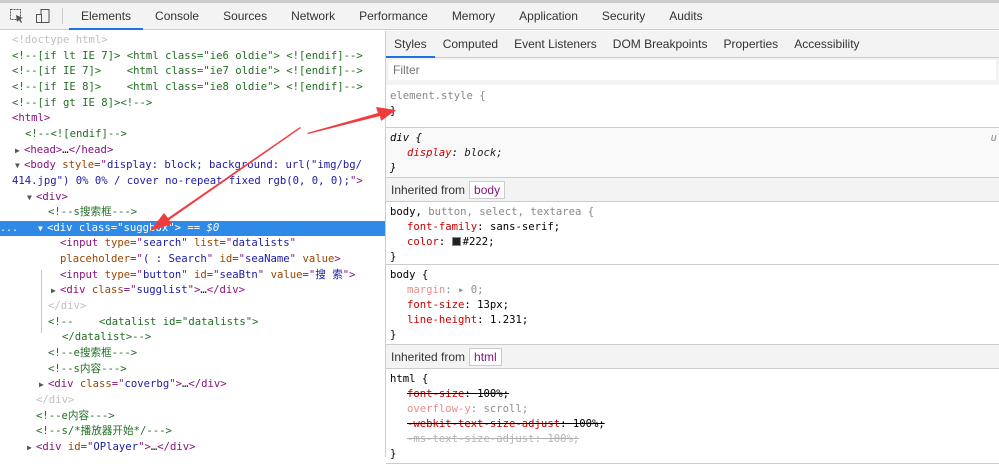 The height and width of the screenshot is (464, 999). Describe the element at coordinates (660, 44) in the screenshot. I see `tab-dom-breakpoints: DOM Breakpoints` at that location.